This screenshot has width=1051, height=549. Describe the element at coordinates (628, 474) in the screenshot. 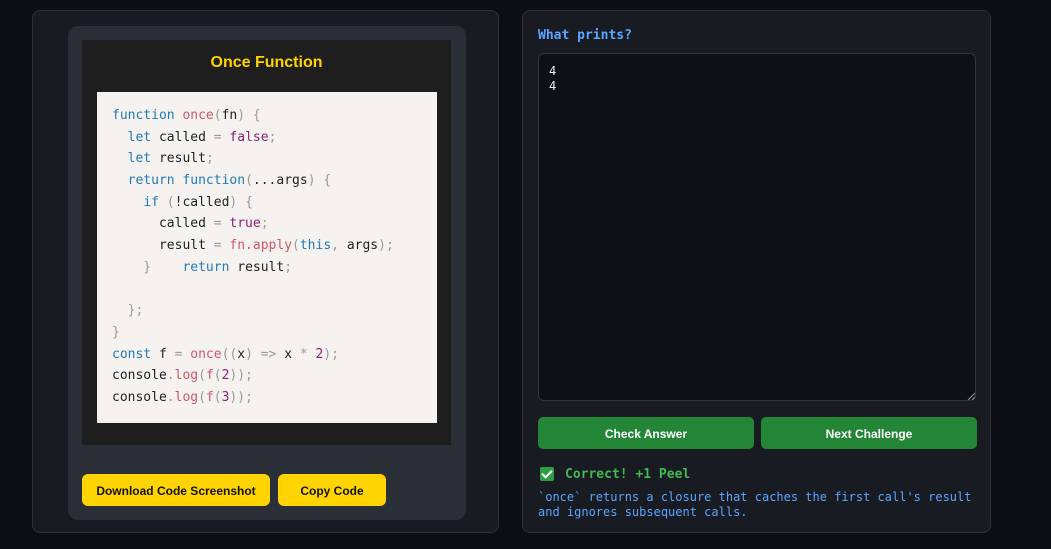

I see `feedback-text: Correct! +1 Peel` at that location.